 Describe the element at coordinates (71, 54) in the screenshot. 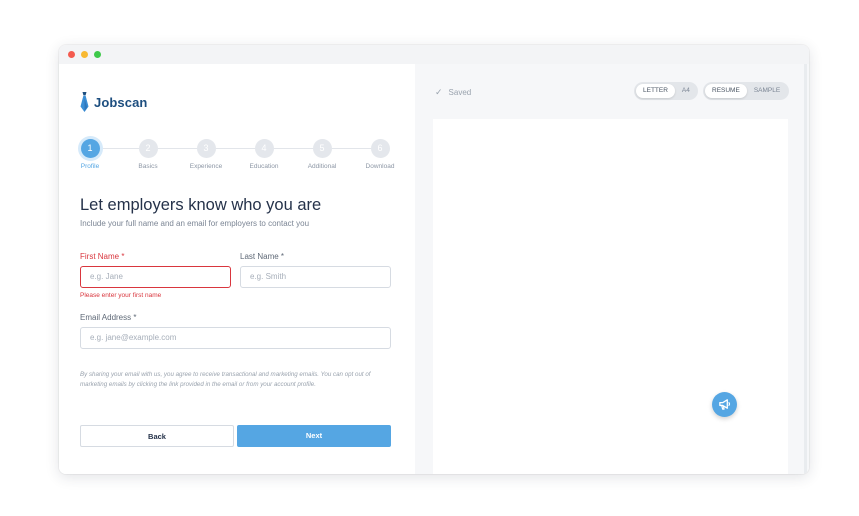

I see `close-window-button` at that location.